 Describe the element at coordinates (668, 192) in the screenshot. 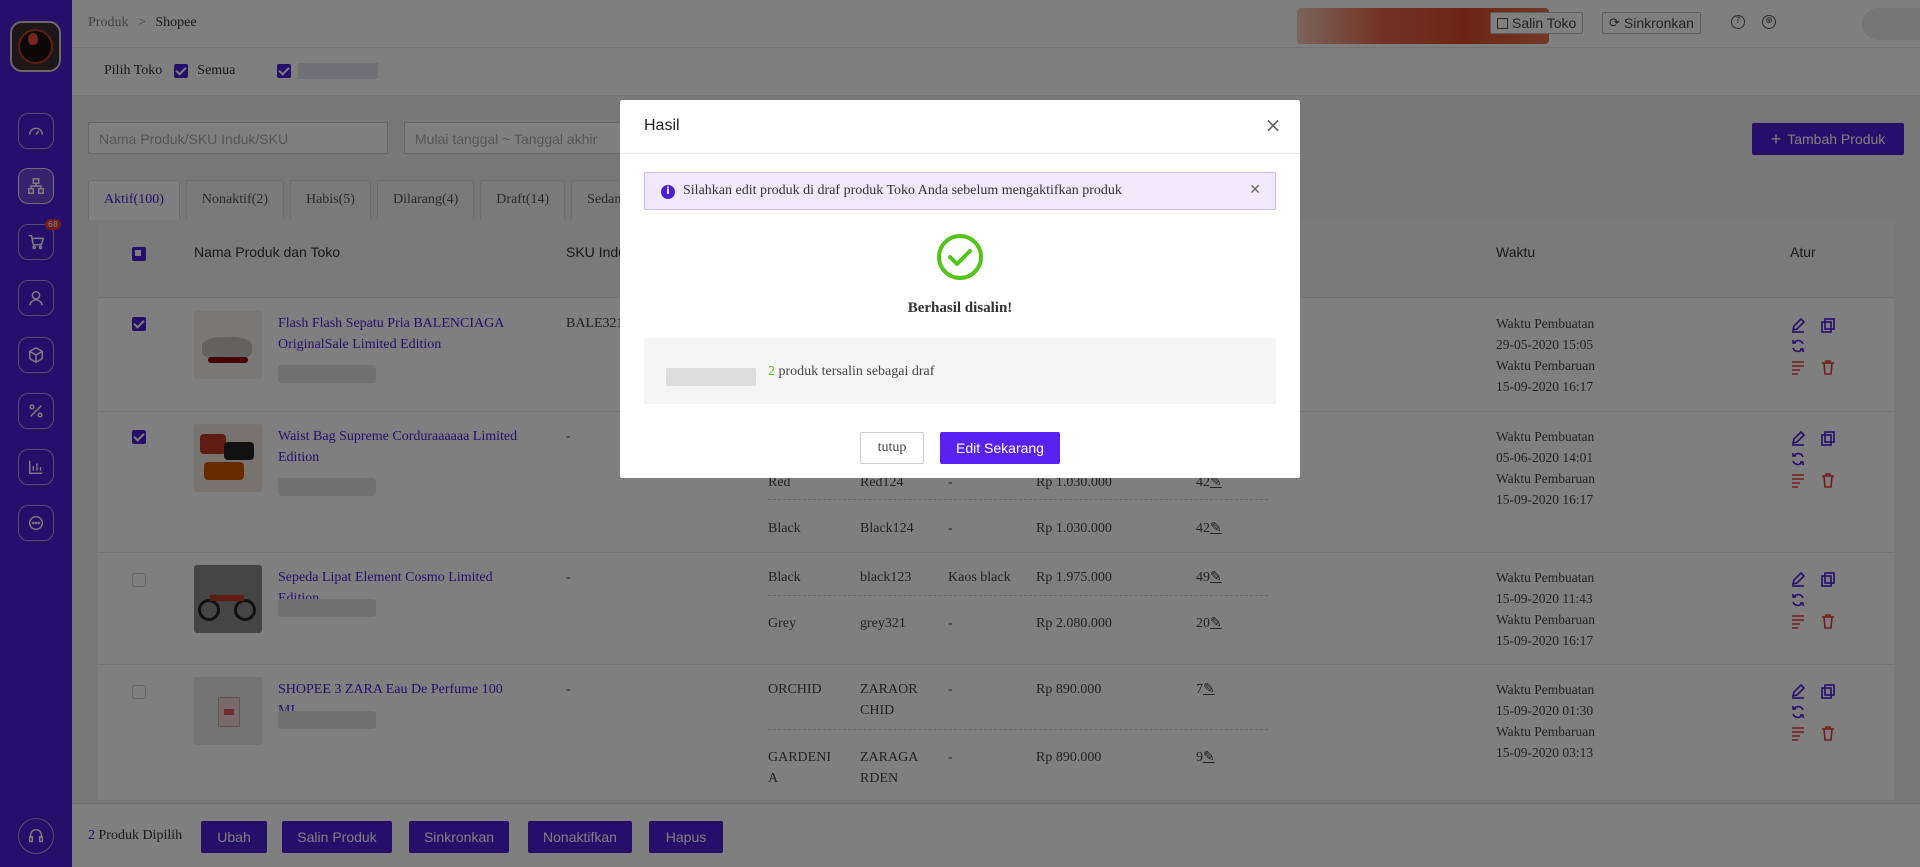

I see `info-icon: i` at that location.